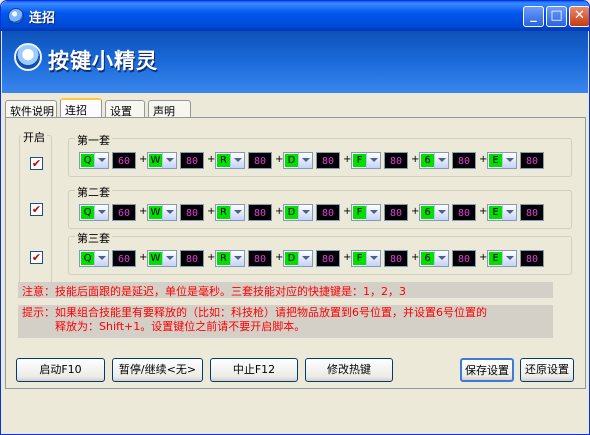 The image size is (590, 435). I want to click on start-button: 启动F10, so click(60, 370).